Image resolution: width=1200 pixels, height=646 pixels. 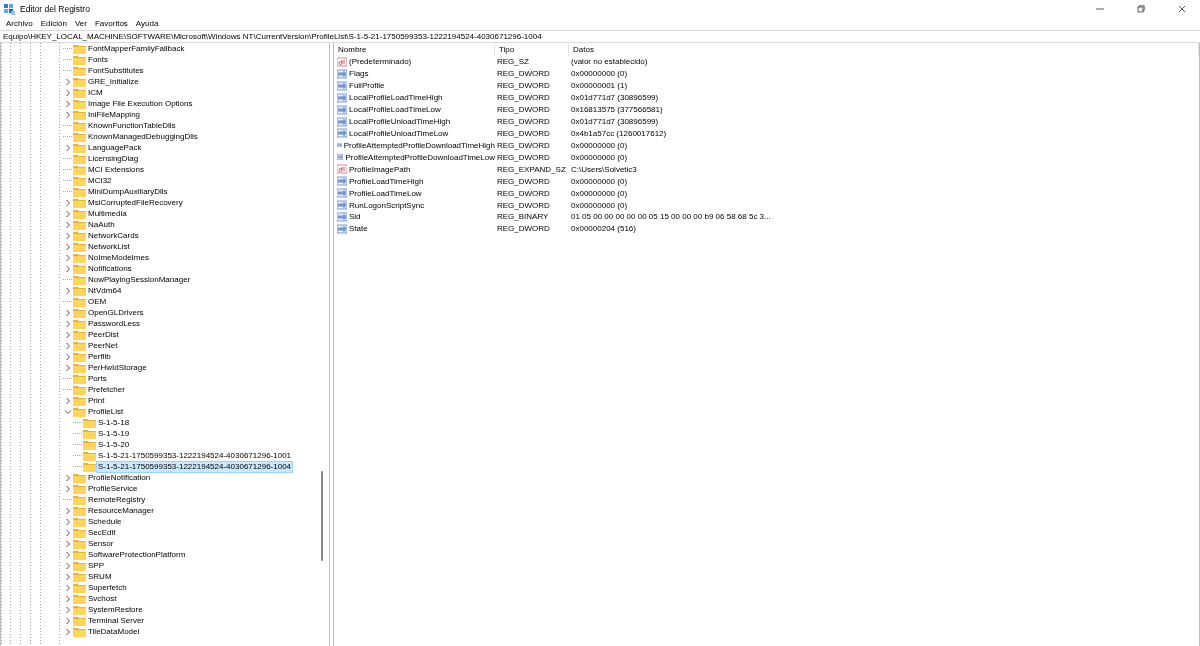 What do you see at coordinates (121, 510) in the screenshot?
I see `tree-item: ResourceManager` at bounding box center [121, 510].